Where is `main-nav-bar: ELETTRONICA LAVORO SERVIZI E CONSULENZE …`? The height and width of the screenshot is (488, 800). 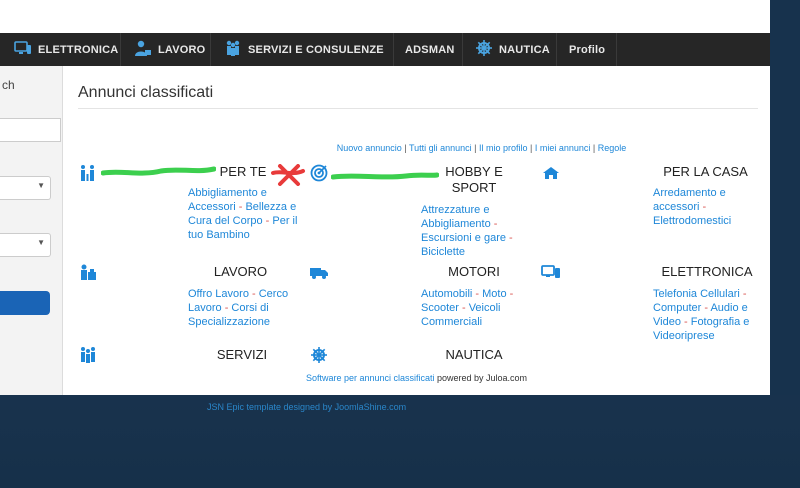 main-nav-bar: ELETTRONICA LAVORO SERVIZI E CONSULENZE … is located at coordinates (385, 50).